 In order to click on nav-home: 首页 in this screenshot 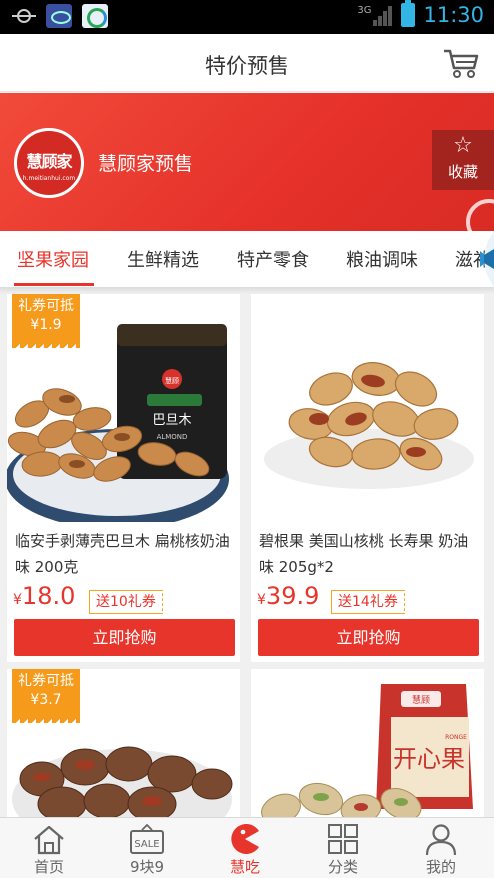, I will do `click(49, 848)`.